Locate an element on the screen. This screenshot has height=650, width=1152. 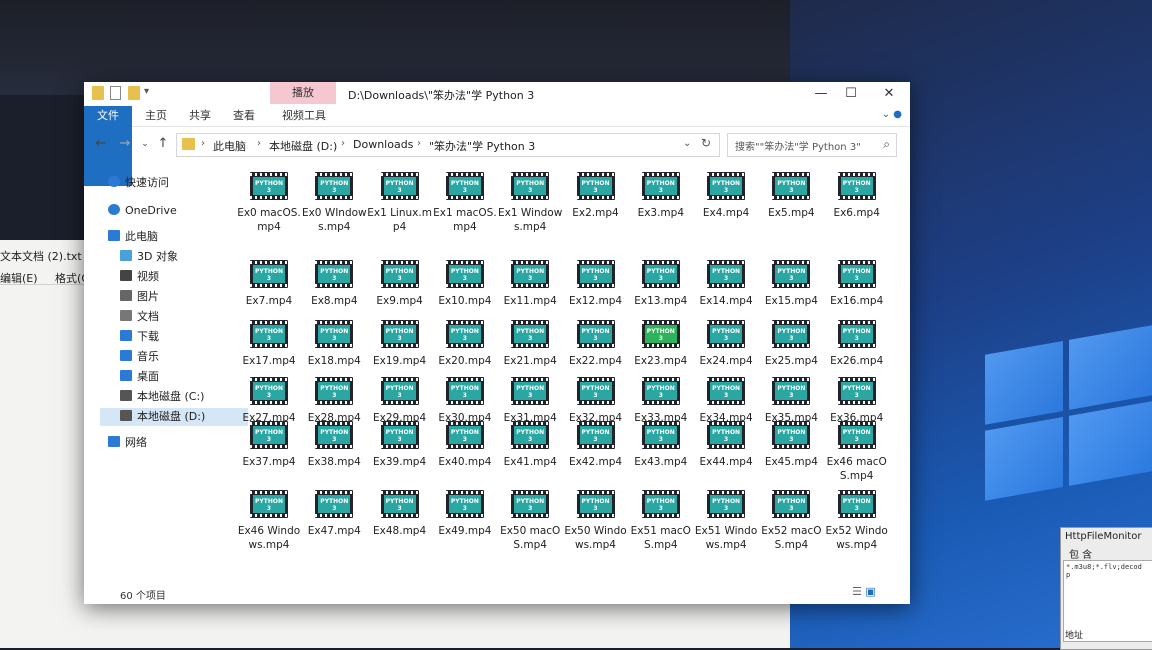
file-item: PYTHON 3 Ex3.mp4 is located at coordinates (661, 212).